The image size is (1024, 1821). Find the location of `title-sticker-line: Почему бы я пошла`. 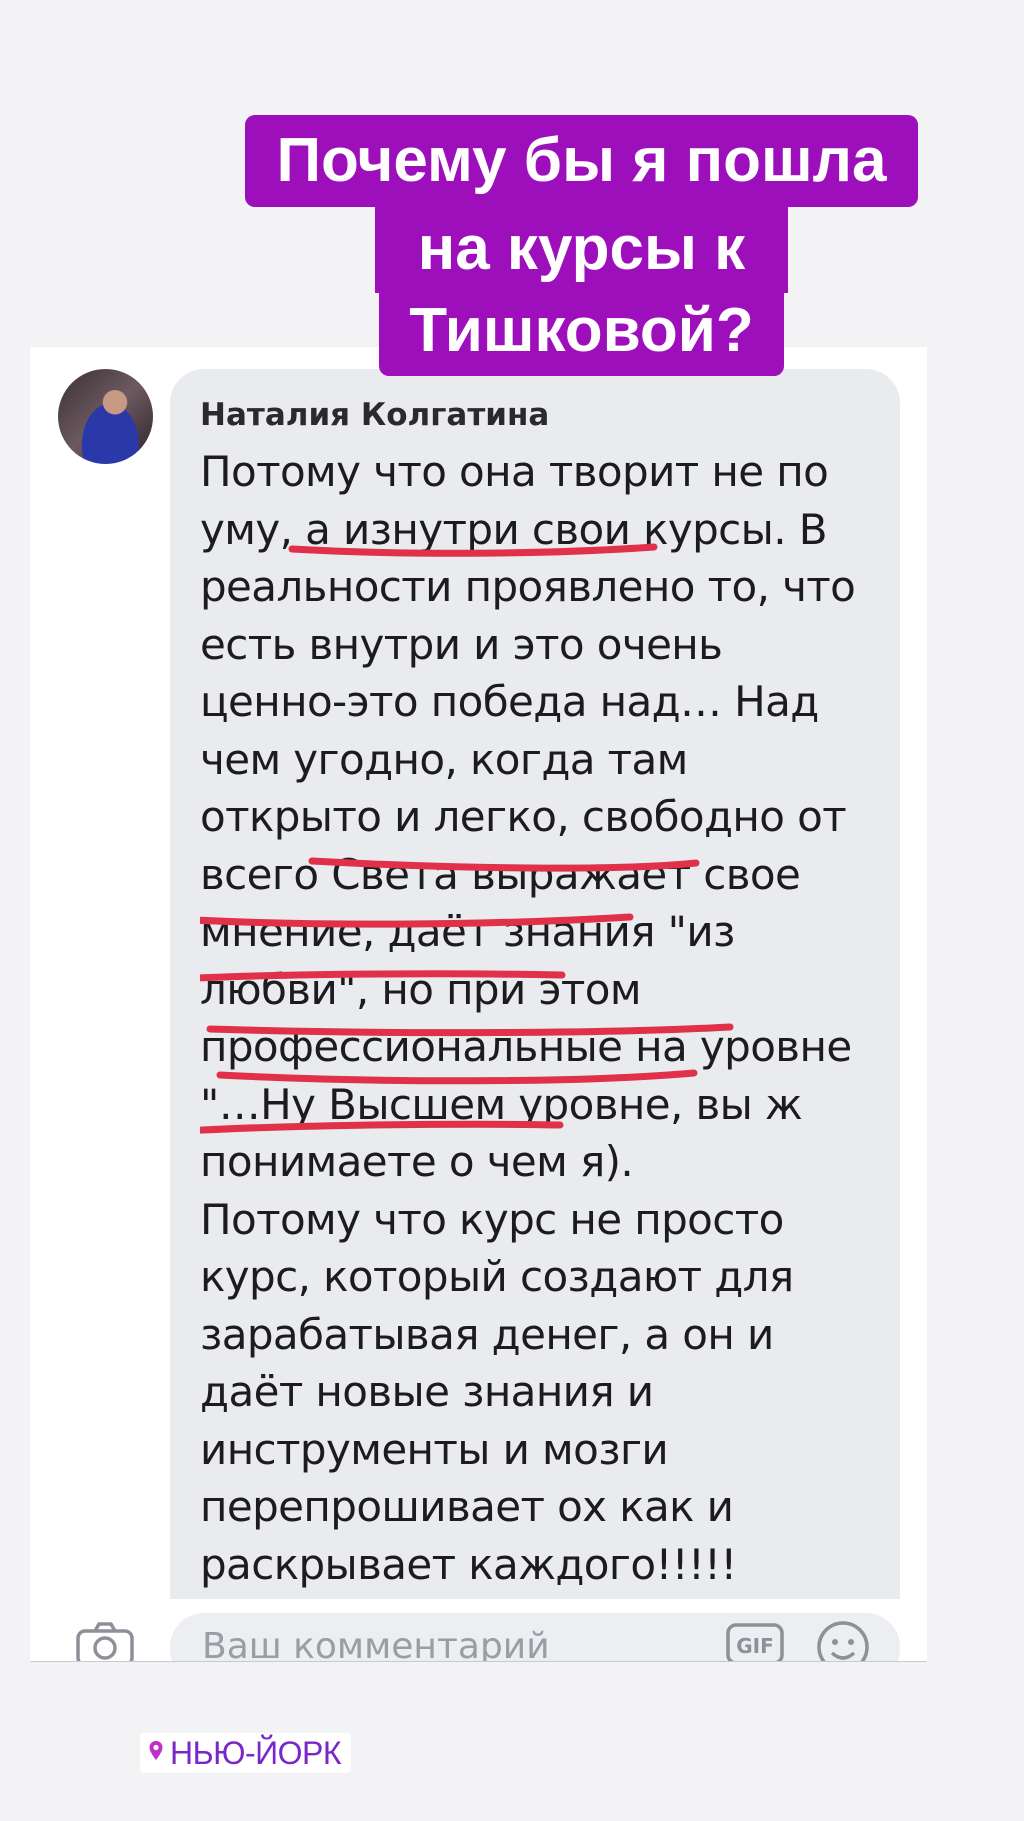

title-sticker-line: Почему бы я пошла is located at coordinates (581, 161).